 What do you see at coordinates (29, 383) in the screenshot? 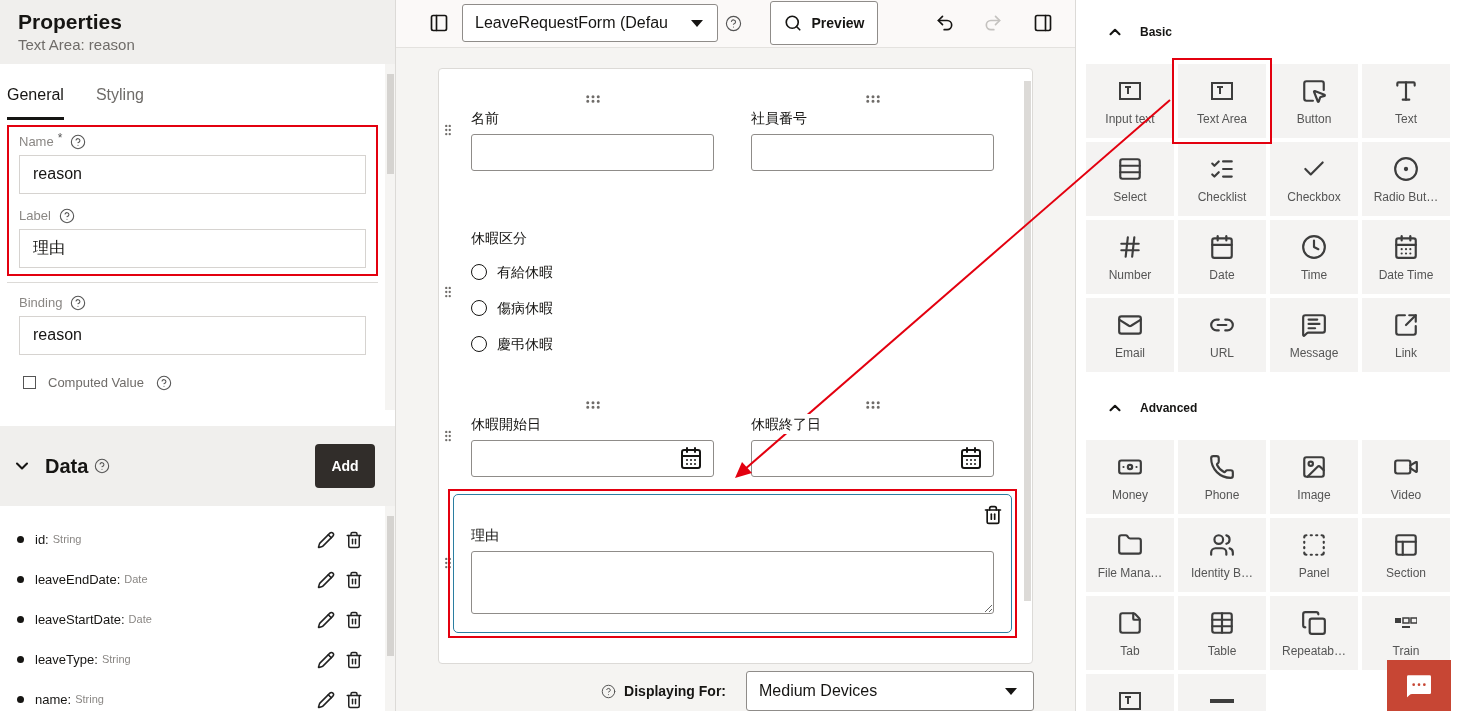
I see `checkbox` at bounding box center [29, 383].